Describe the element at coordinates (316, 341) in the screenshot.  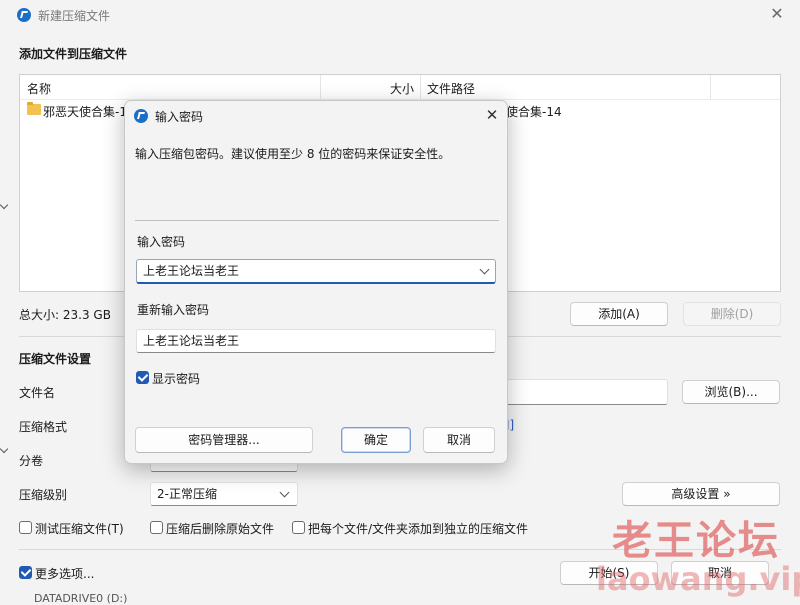
I see `reenter-input: 上老王论坛当老王` at that location.